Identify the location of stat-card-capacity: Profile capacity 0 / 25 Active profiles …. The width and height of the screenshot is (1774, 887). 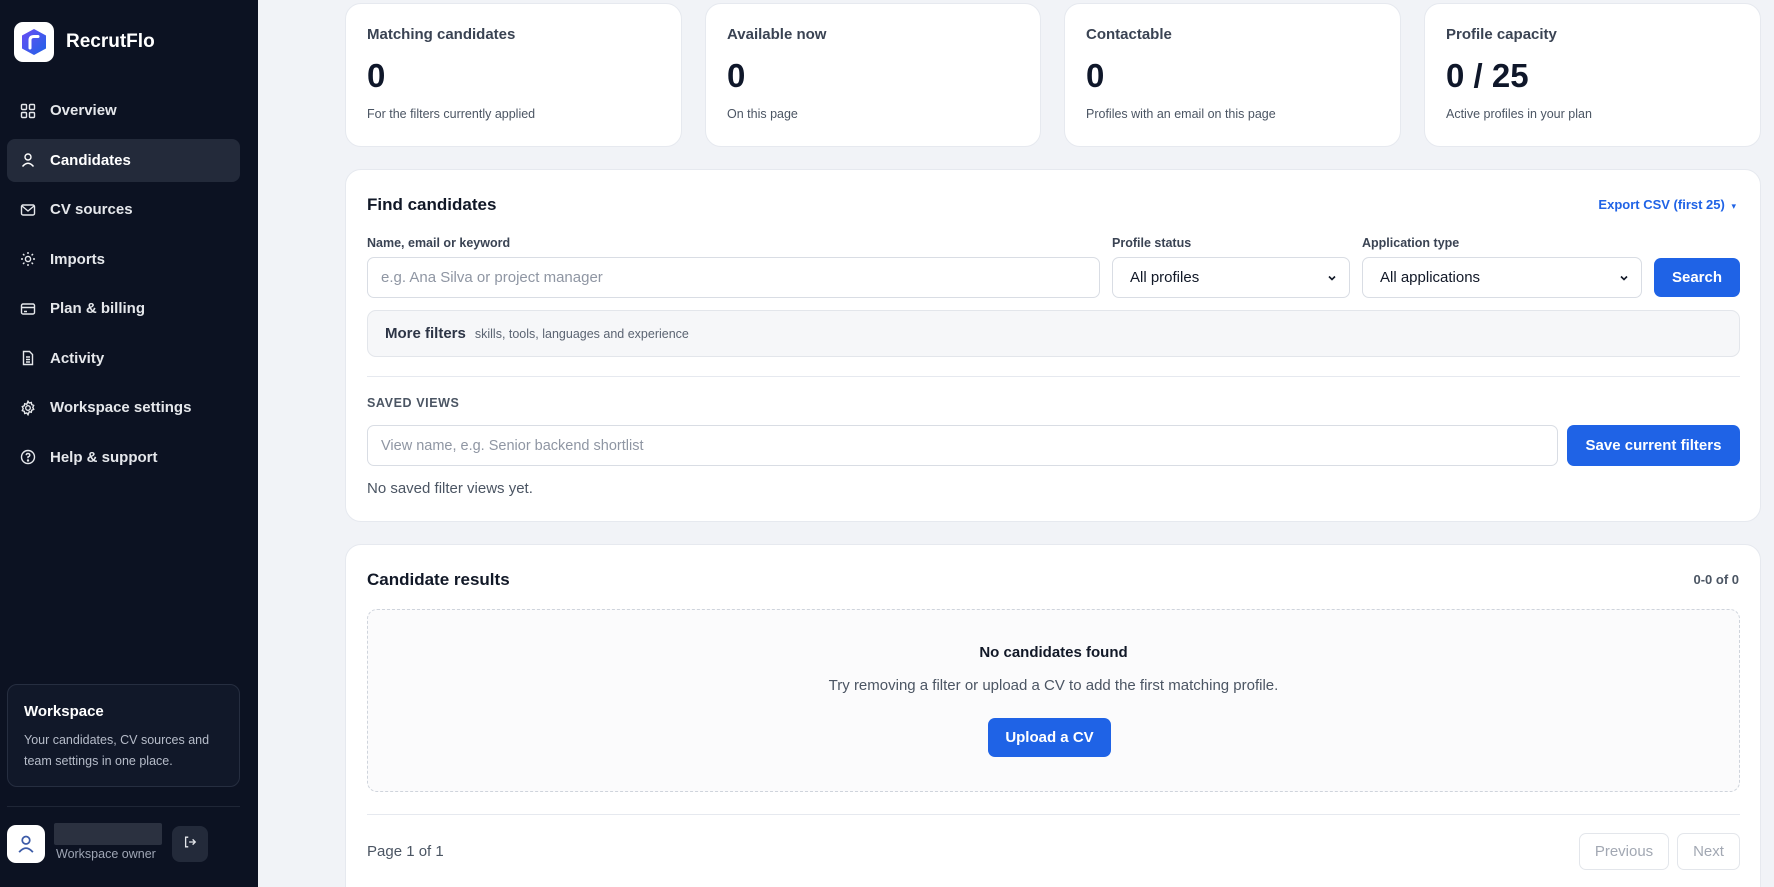
(1592, 75).